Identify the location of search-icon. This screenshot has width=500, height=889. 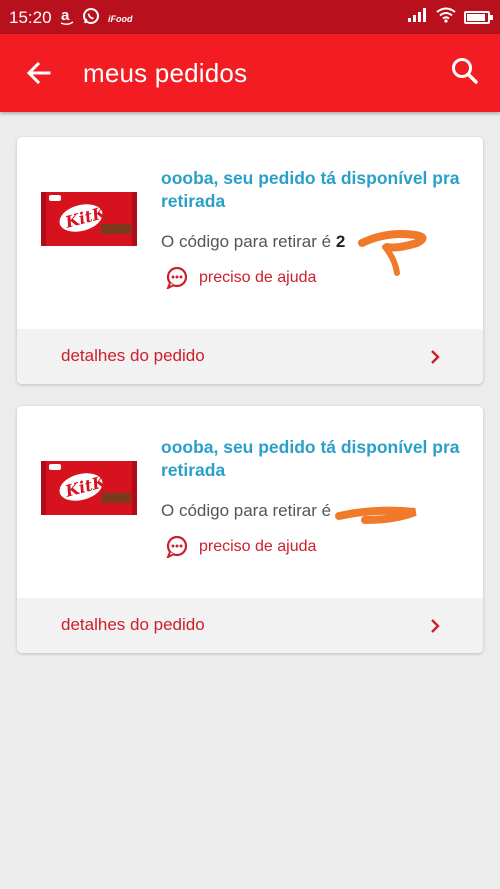
(465, 71).